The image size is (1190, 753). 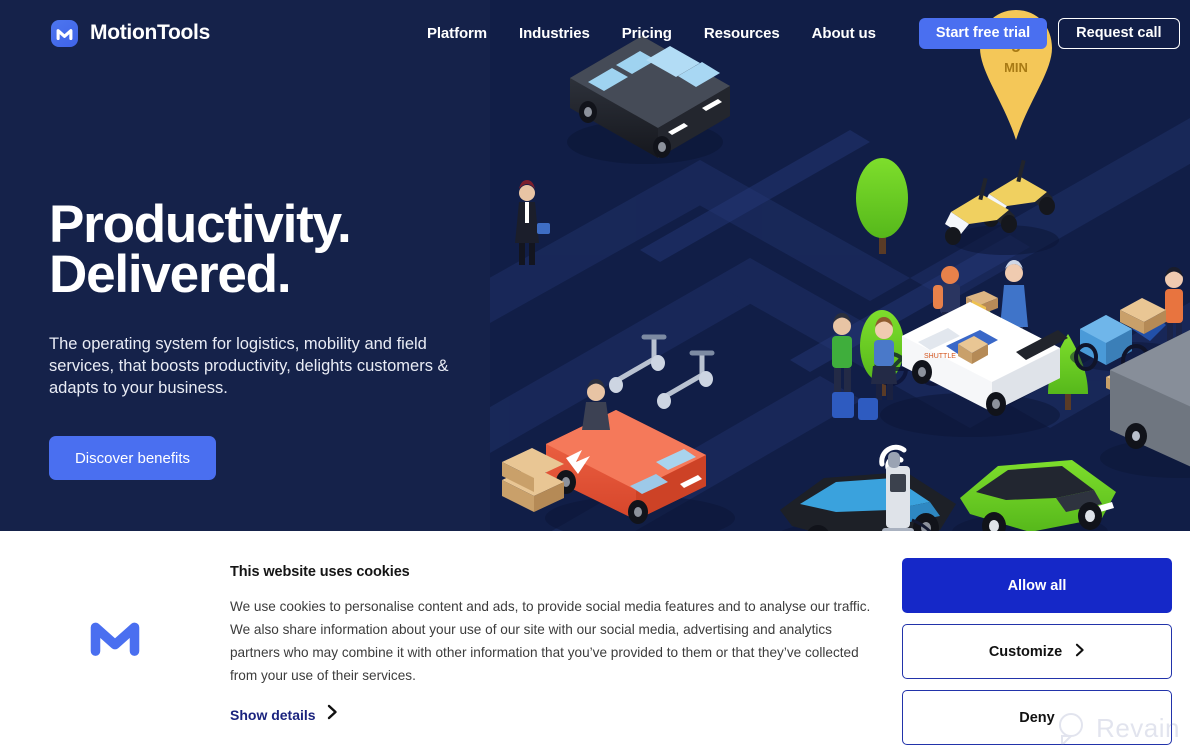 What do you see at coordinates (170, 274) in the screenshot?
I see `hero-title-line-2: Delivered.` at bounding box center [170, 274].